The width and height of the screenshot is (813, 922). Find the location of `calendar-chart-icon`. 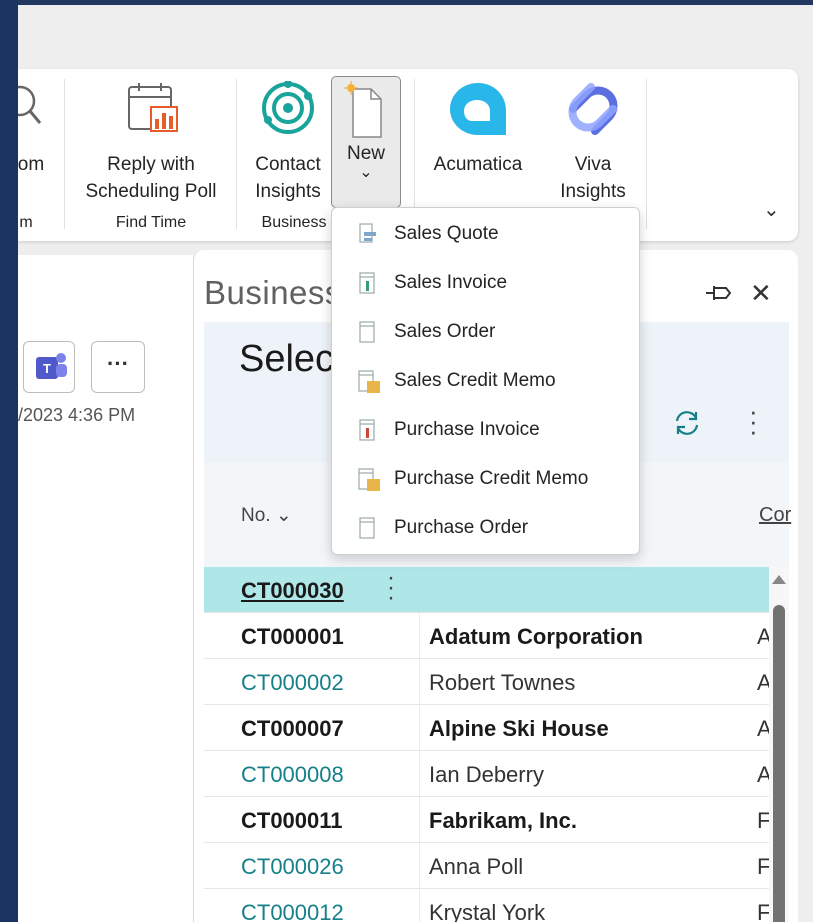

calendar-chart-icon is located at coordinates (153, 107).